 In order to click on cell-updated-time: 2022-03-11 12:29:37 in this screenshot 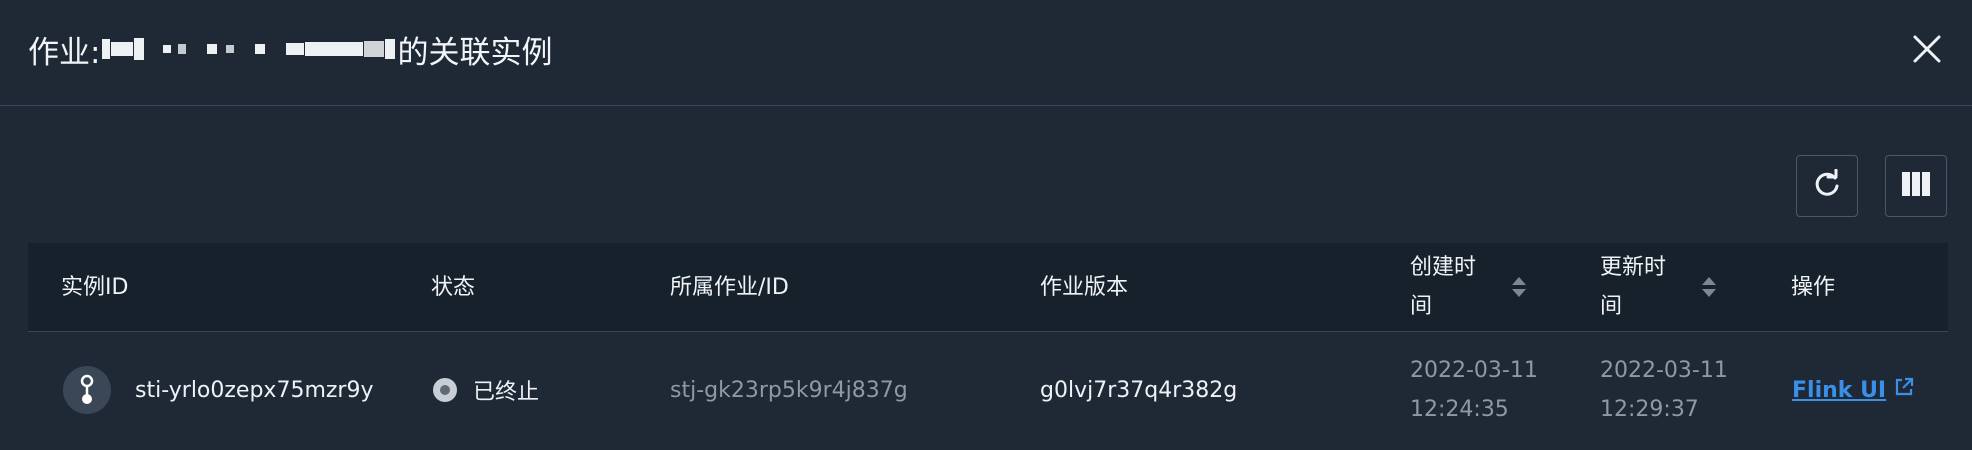, I will do `click(1664, 390)`.